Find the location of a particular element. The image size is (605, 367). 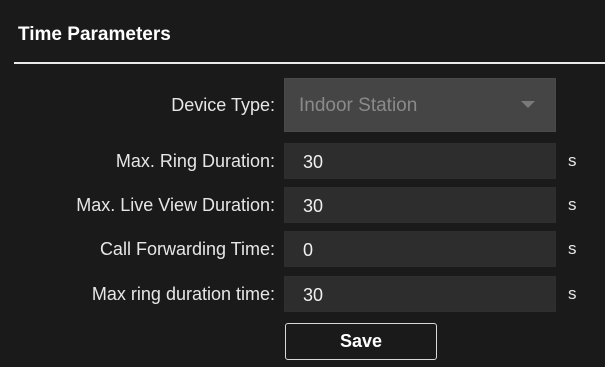

device-type-row: Device Type: Indoor Station is located at coordinates (302, 105).